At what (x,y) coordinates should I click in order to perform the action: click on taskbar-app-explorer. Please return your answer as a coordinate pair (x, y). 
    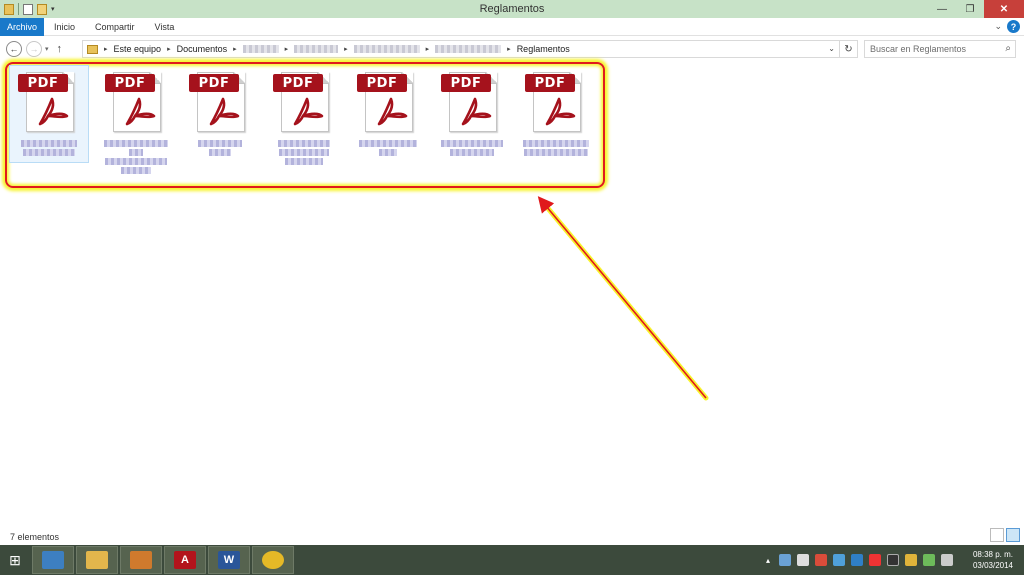
    Looking at the image, I should click on (97, 560).